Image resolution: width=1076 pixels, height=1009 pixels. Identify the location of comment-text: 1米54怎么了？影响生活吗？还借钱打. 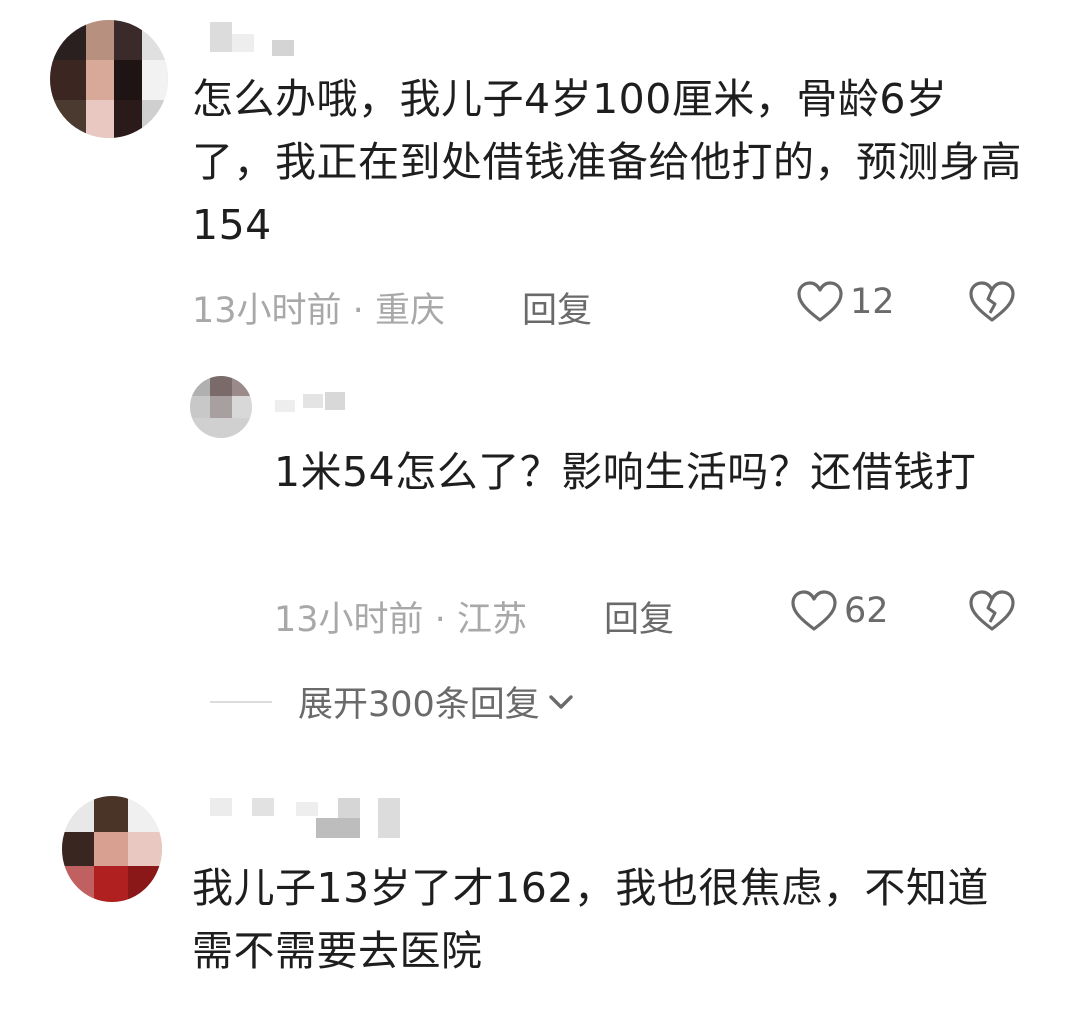
(625, 472).